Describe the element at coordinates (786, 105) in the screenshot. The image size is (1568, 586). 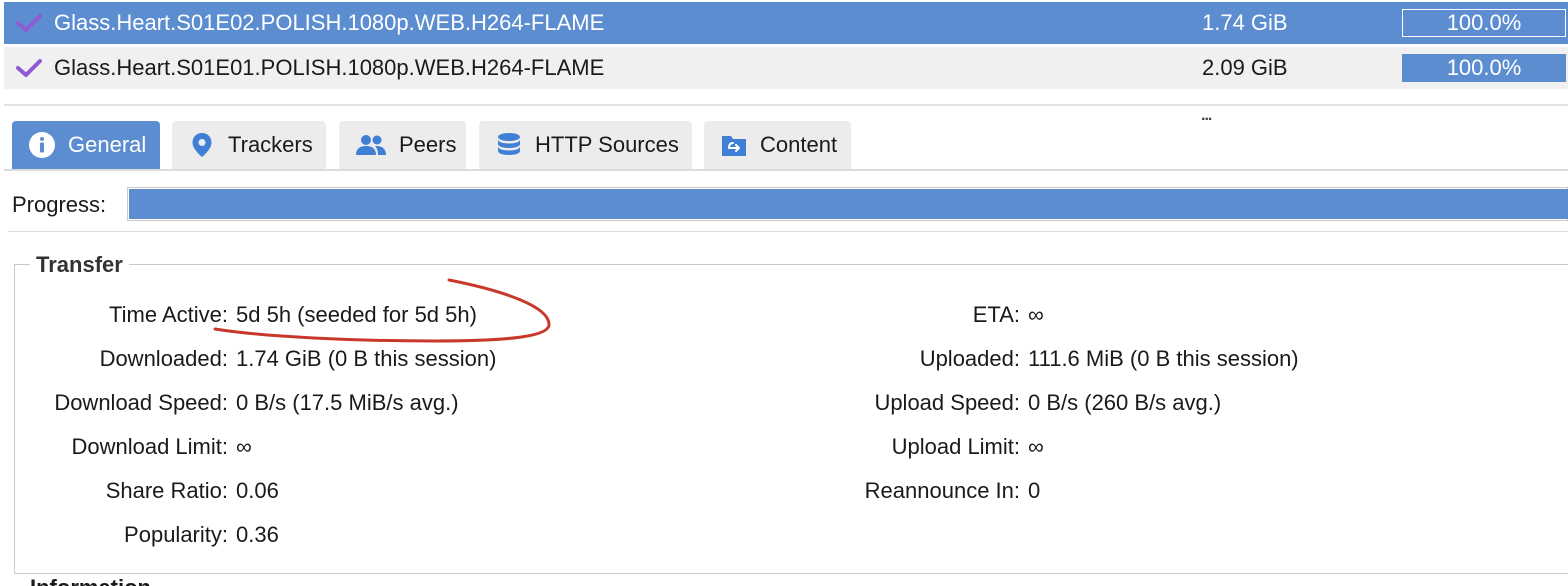
I see `list-divider` at that location.